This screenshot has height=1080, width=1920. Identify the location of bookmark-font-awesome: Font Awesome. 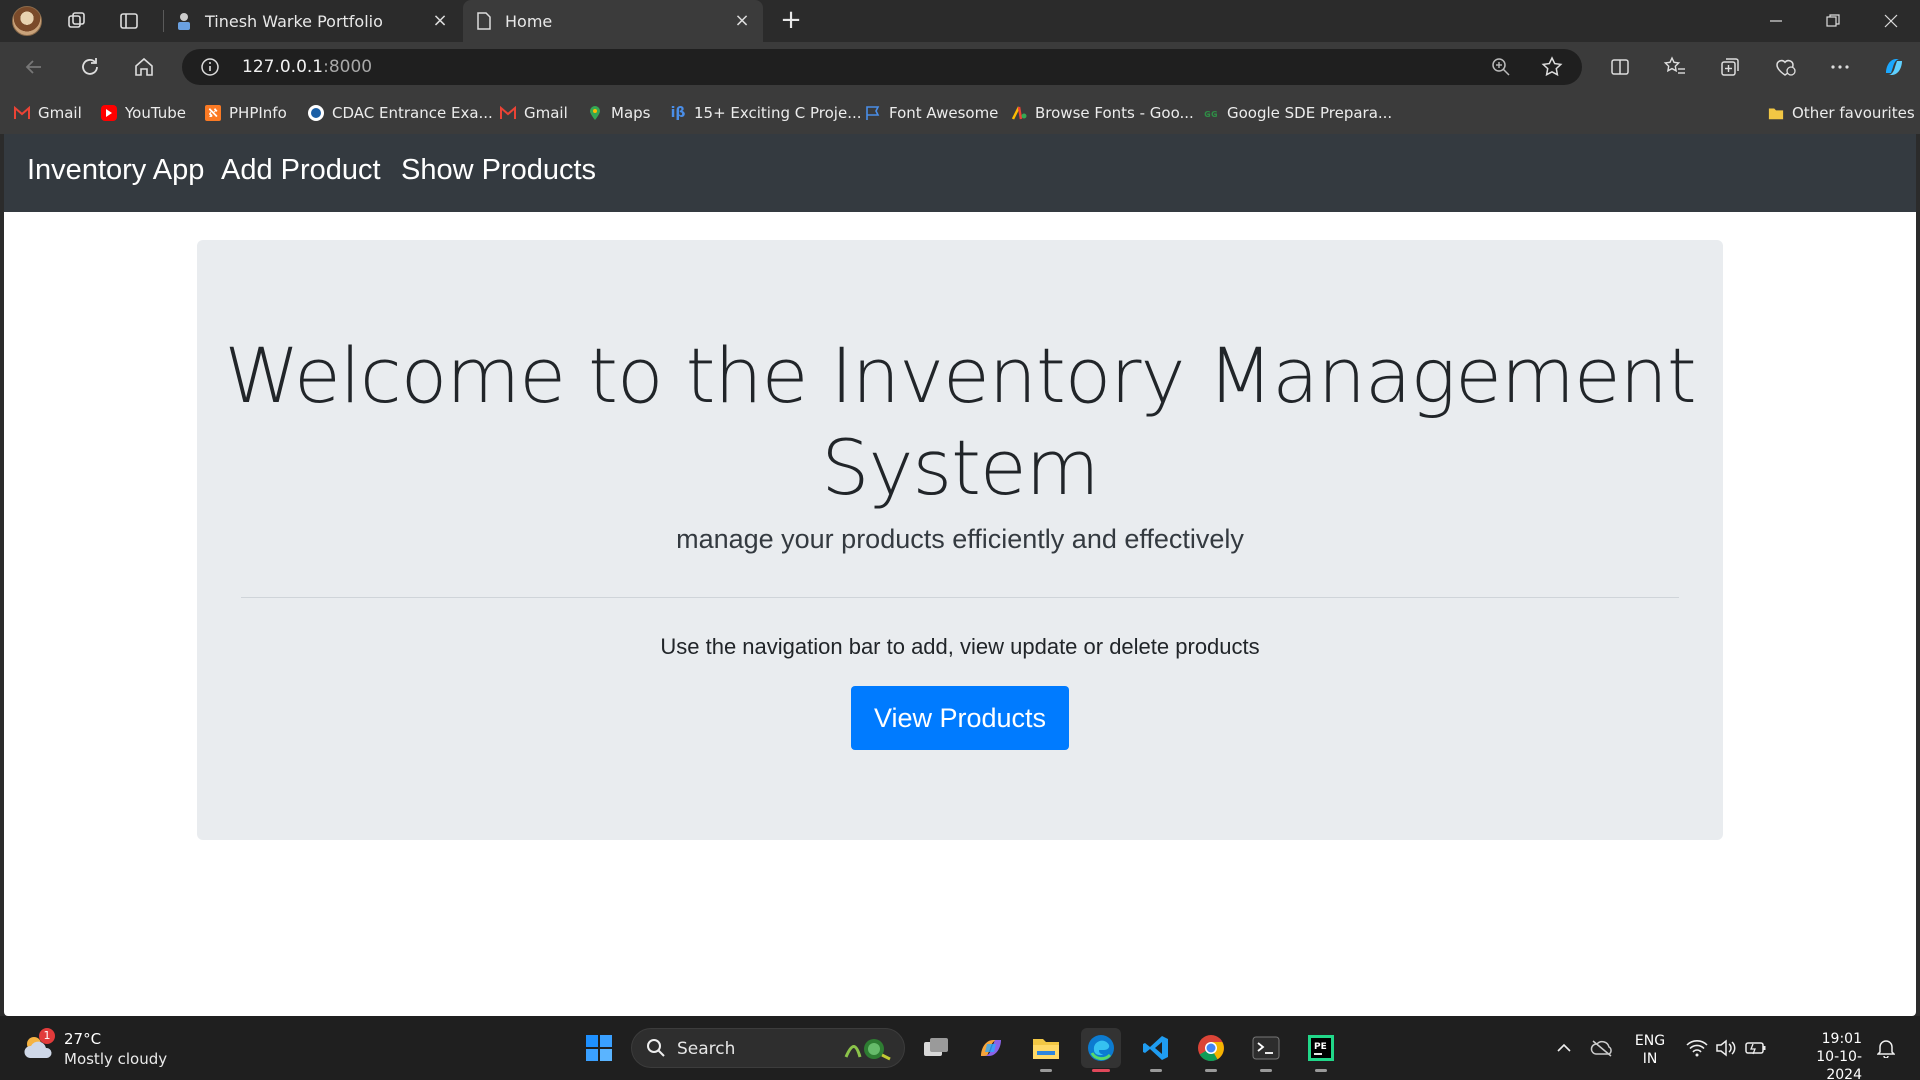
(931, 113).